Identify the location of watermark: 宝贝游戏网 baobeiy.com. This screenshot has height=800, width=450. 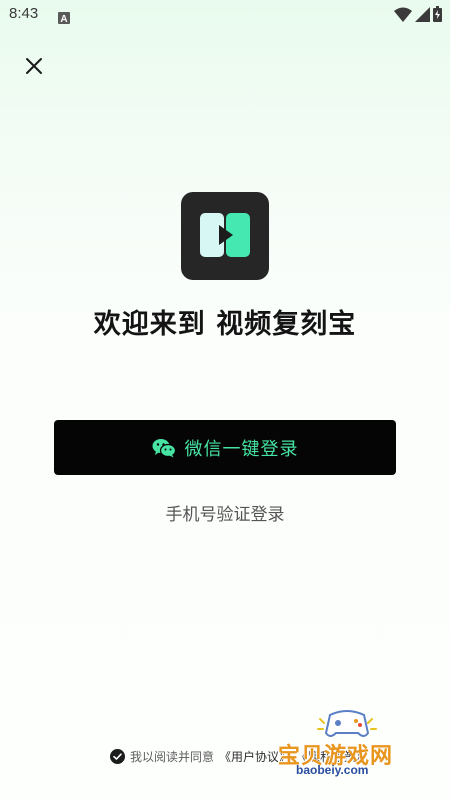
(347, 744).